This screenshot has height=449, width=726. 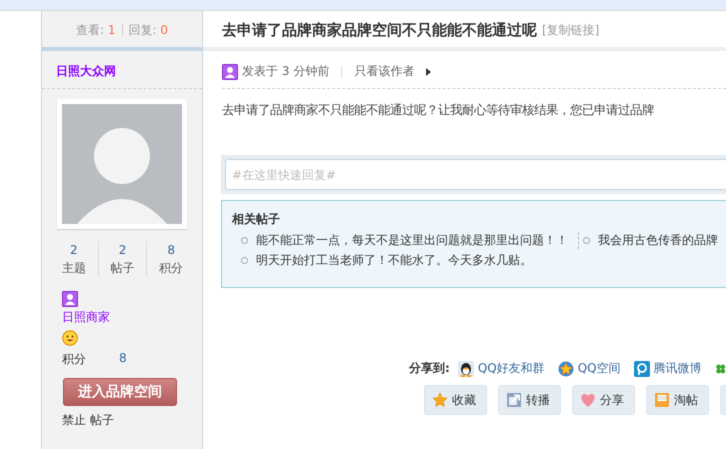 I want to click on action-button: 淘帖, so click(x=677, y=400).